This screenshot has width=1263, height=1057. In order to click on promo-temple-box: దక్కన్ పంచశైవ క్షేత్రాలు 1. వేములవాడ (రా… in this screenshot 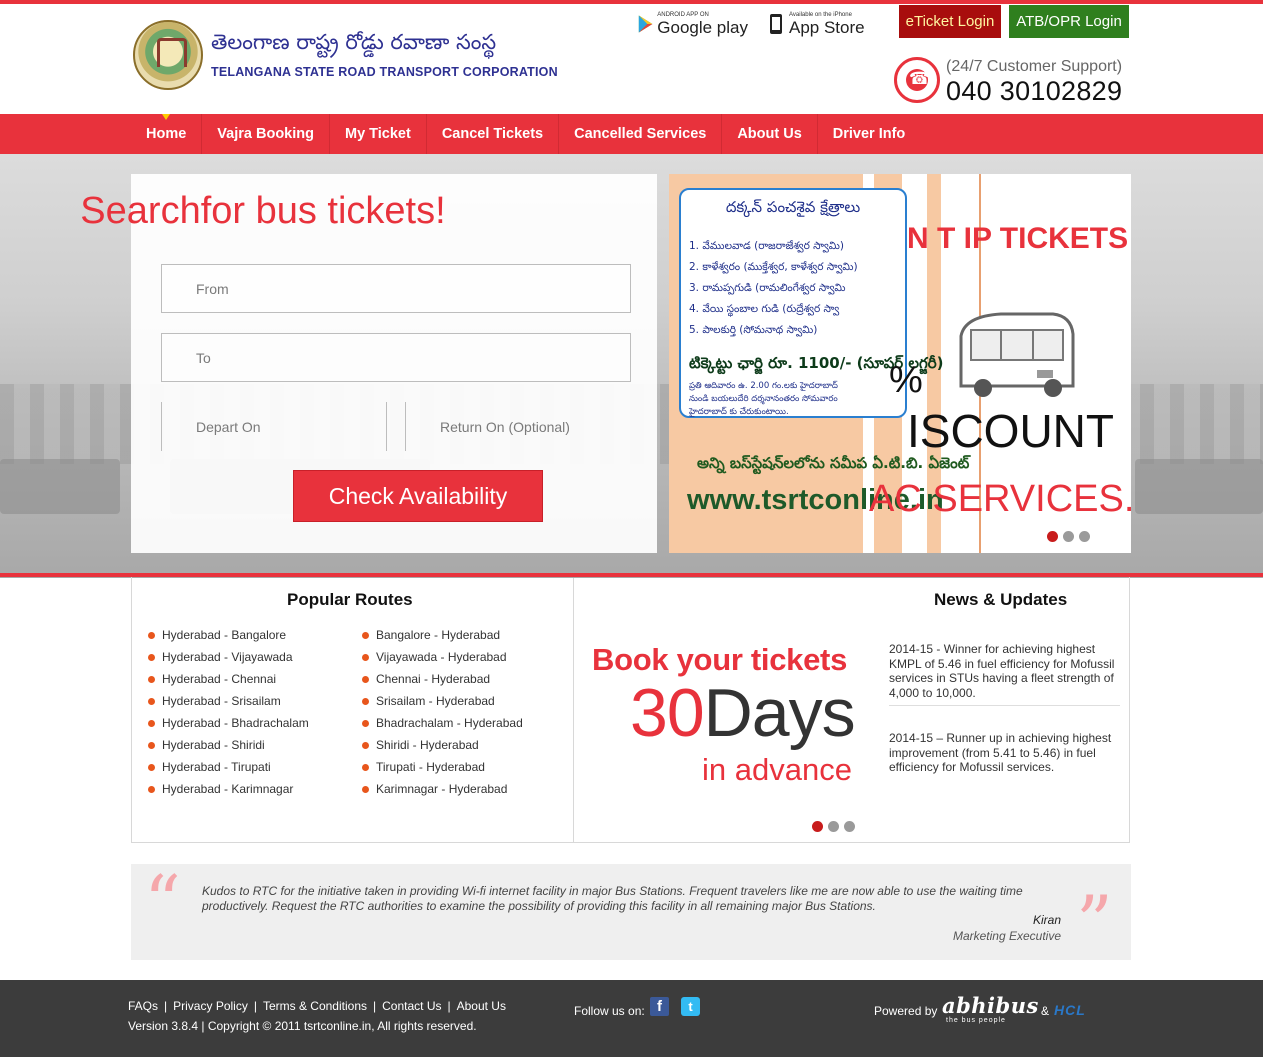, I will do `click(811, 303)`.